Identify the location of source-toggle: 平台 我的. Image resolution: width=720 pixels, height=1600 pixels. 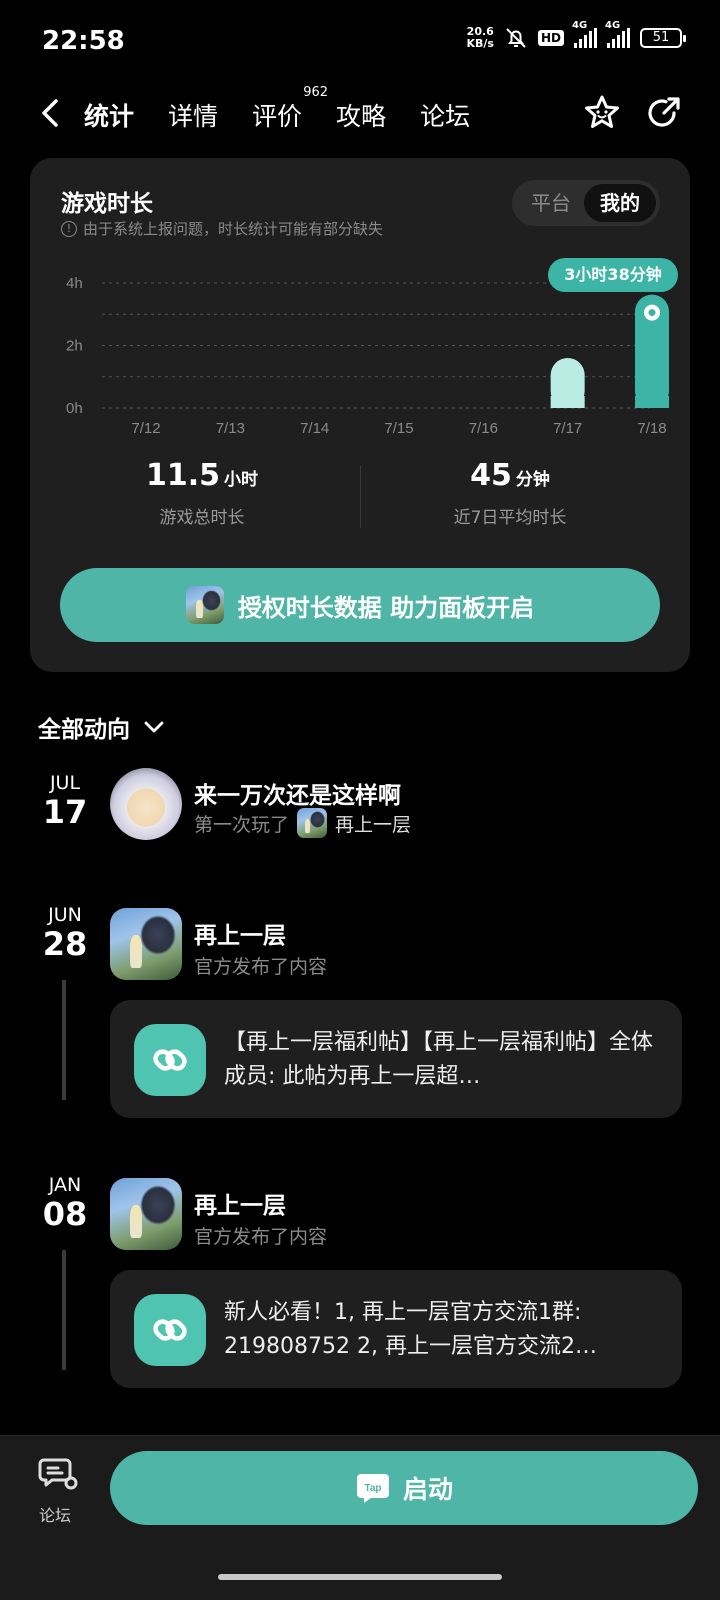
(586, 203).